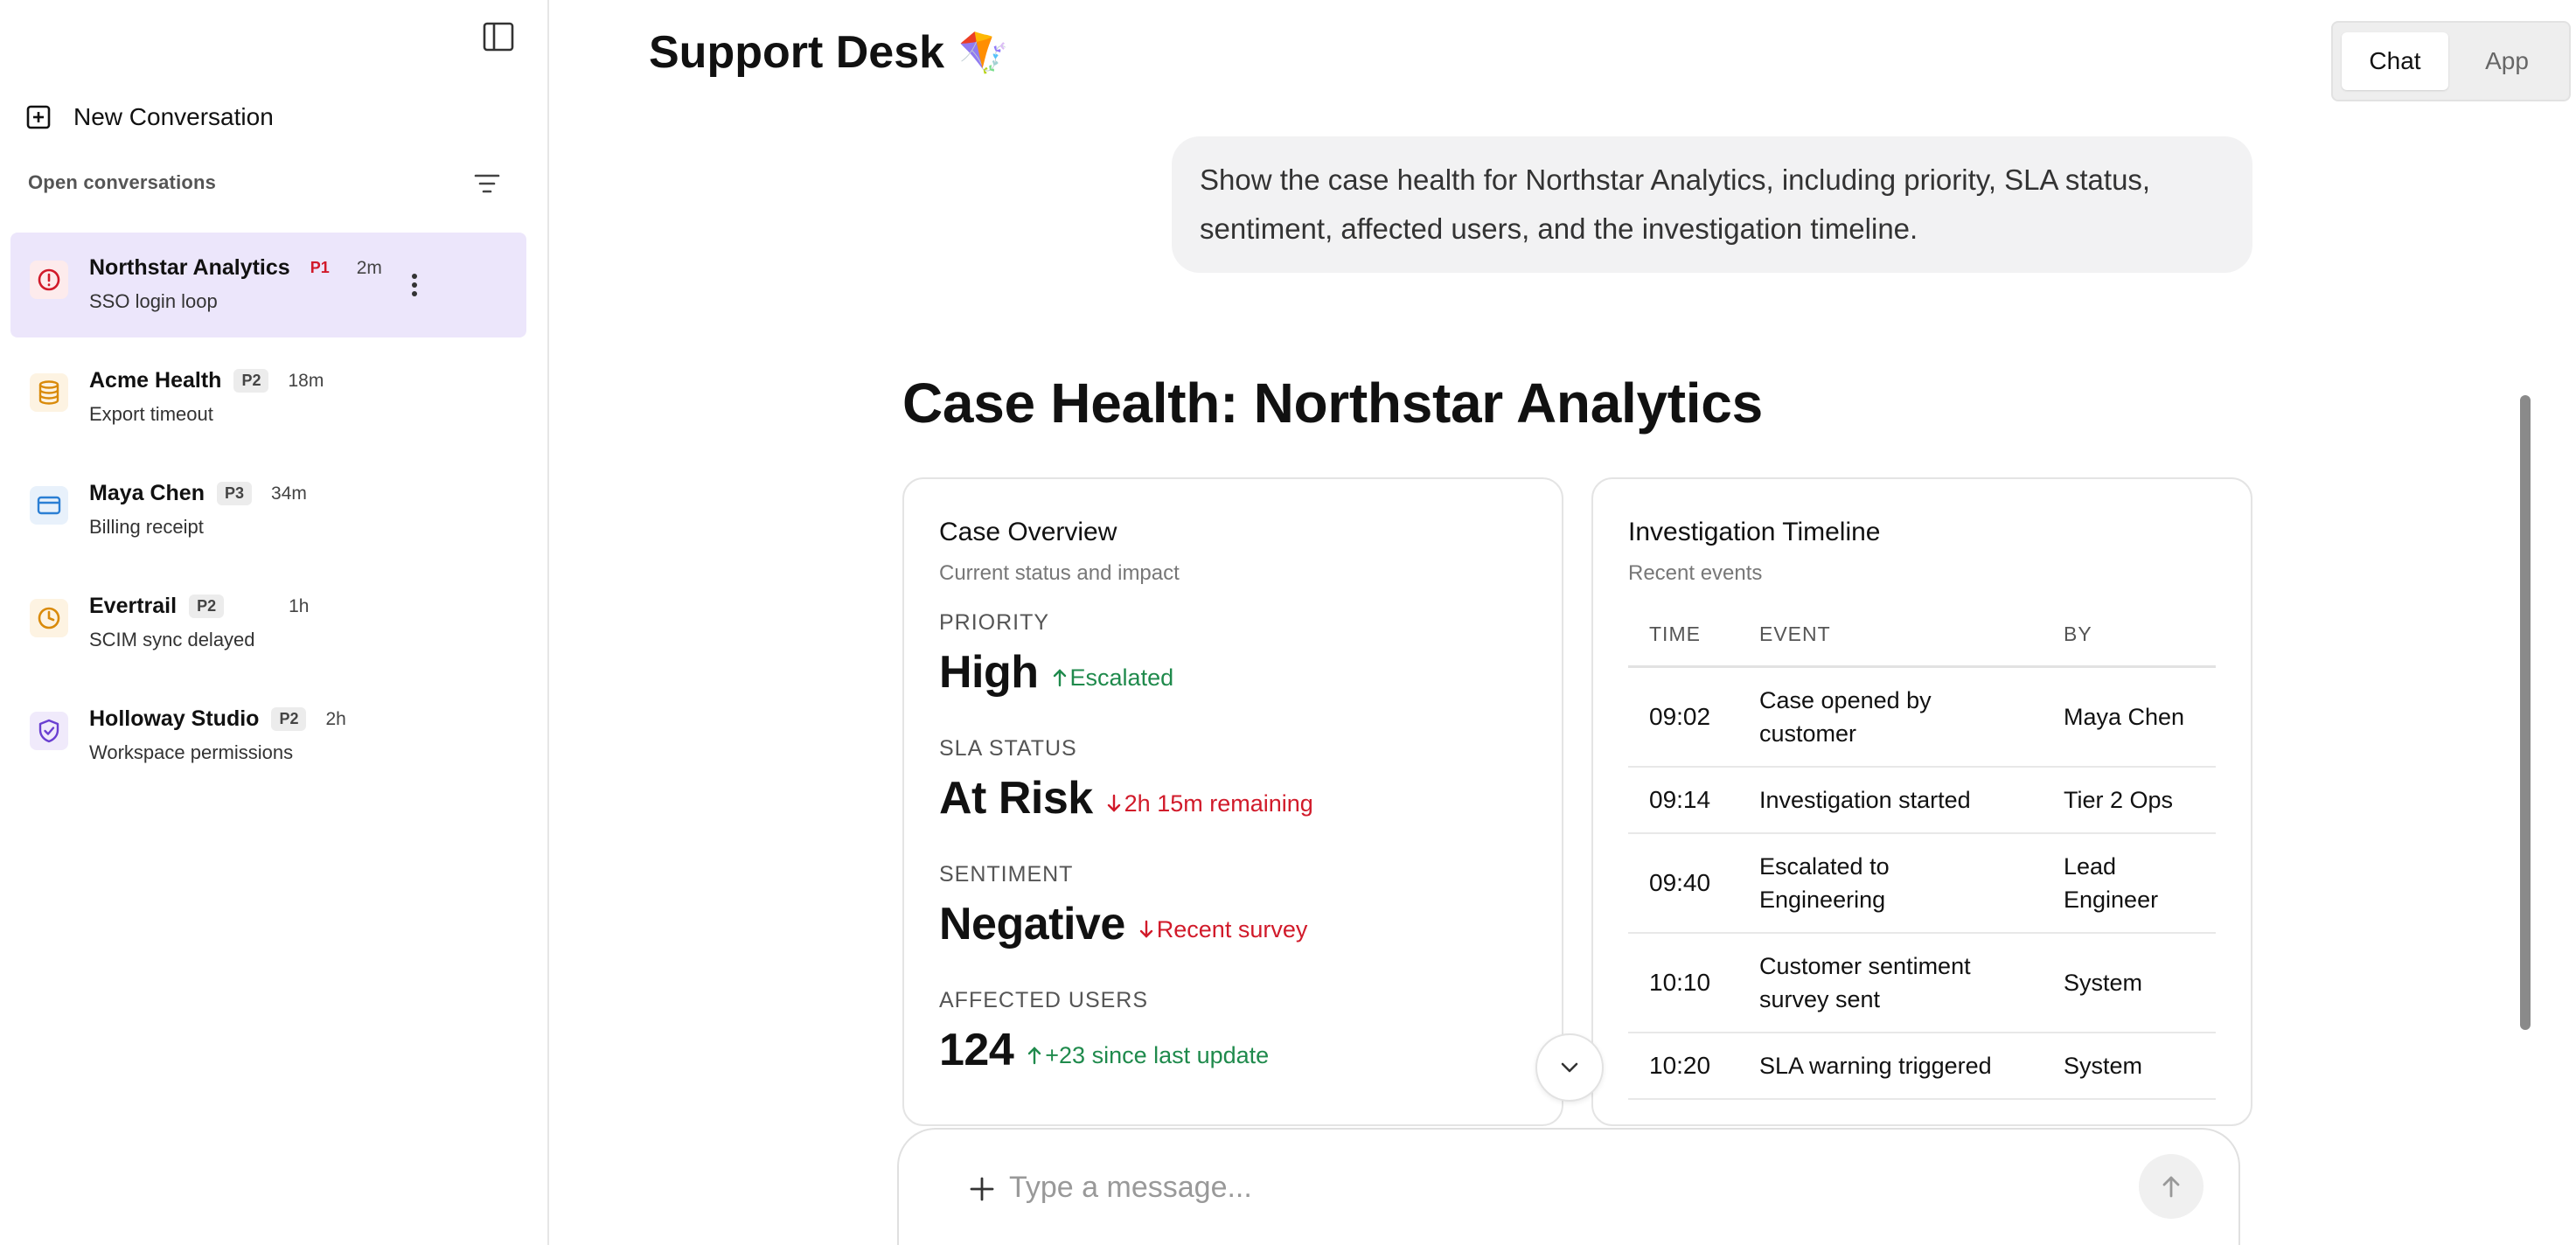  What do you see at coordinates (797, 52) in the screenshot?
I see `page-title-text: Support Desk` at bounding box center [797, 52].